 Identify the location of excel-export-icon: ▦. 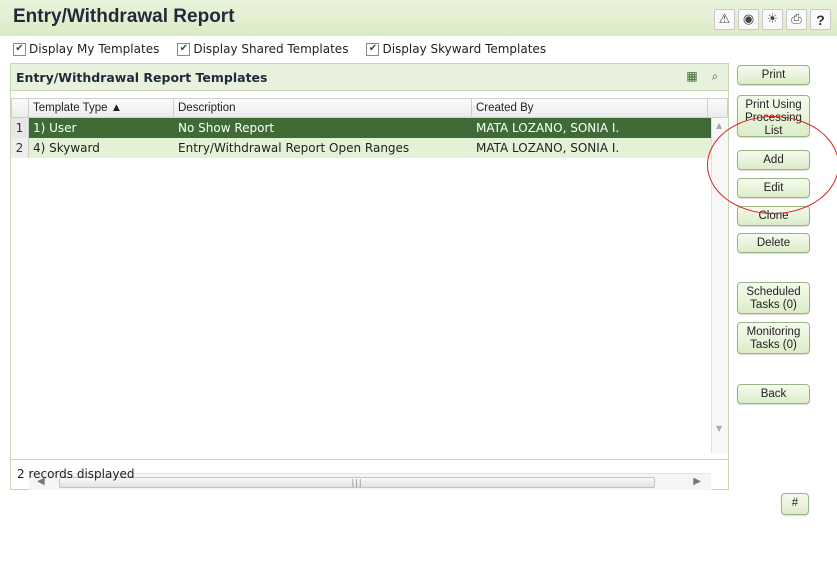
(692, 76).